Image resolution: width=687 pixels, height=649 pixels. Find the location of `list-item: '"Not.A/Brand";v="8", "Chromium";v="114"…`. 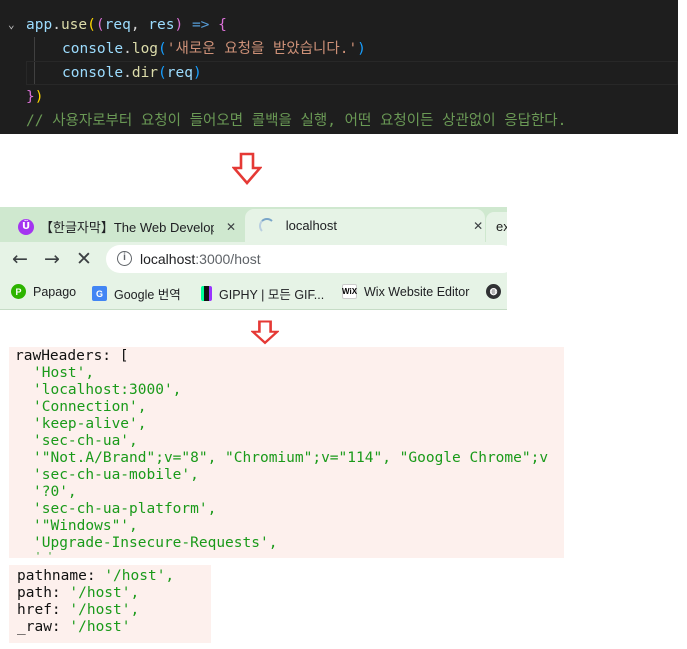

list-item: '"Not.A/Brand";v="8", "Chromium";v="114"… is located at coordinates (291, 458).